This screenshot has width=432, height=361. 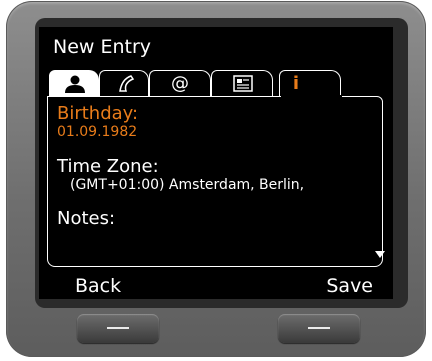 I want to click on right-softkey-button, so click(x=319, y=328).